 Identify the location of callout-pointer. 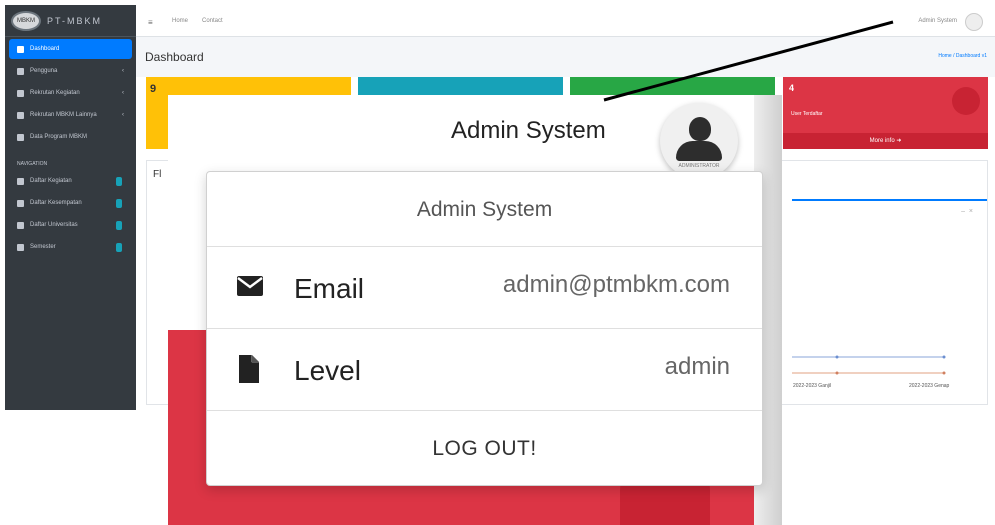
(748, 61).